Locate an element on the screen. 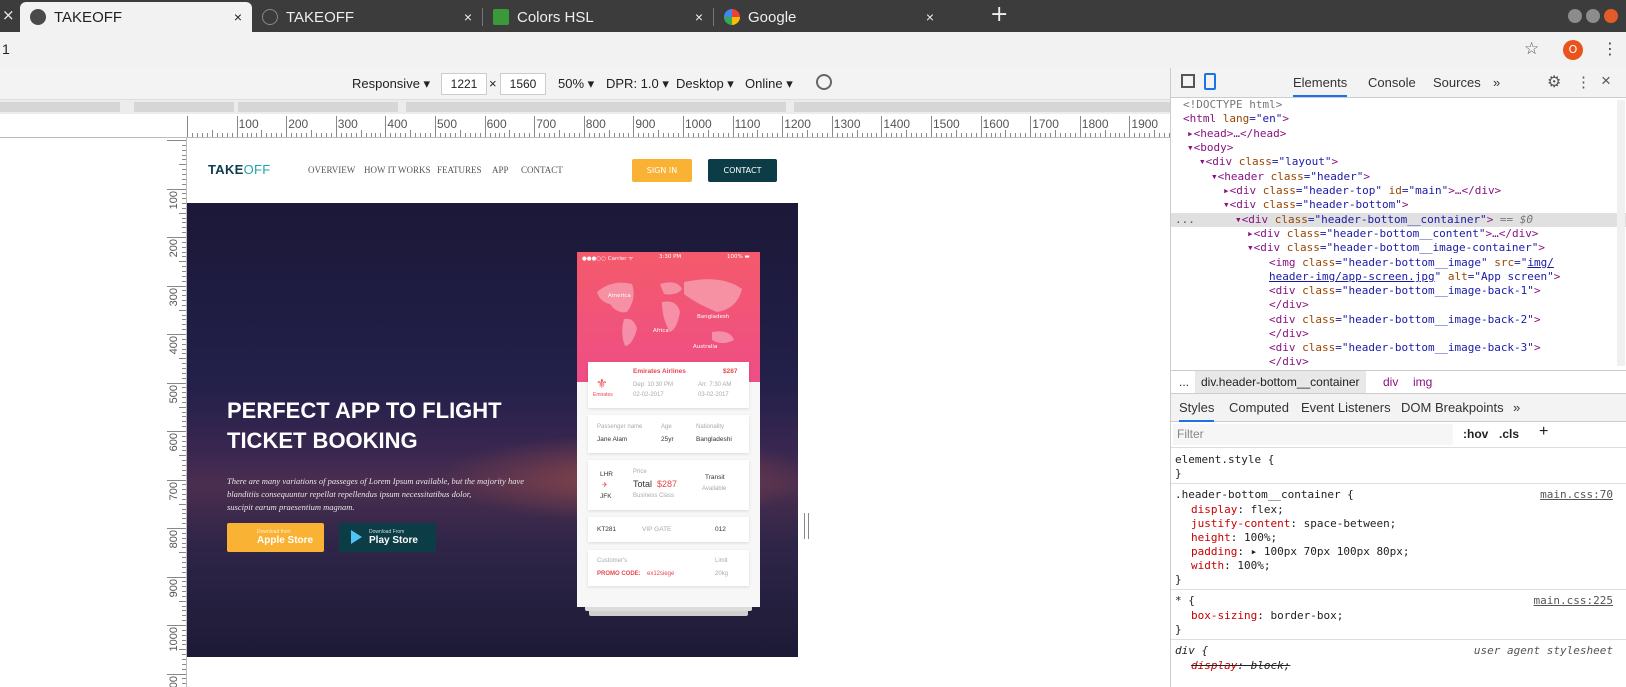 The image size is (1626, 687). tab-dom-breakpoints: DOM Breakpoints is located at coordinates (1452, 407).